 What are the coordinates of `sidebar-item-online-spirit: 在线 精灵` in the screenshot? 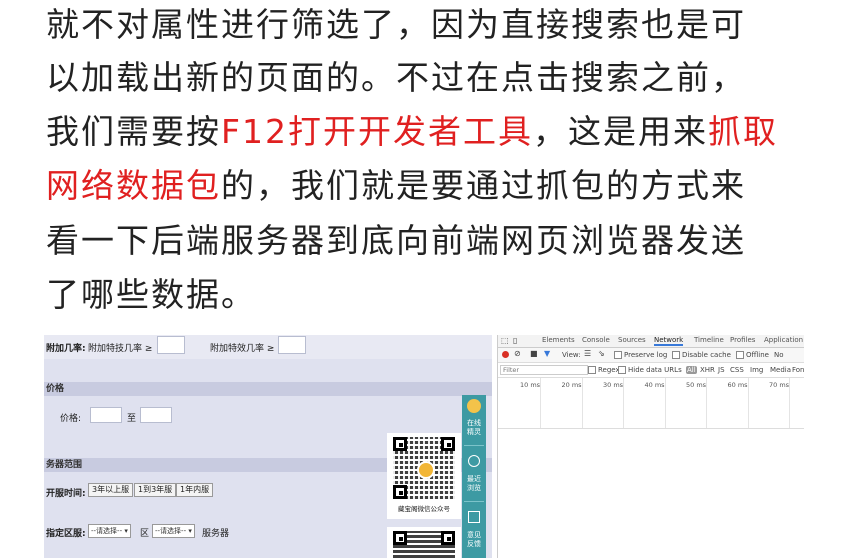 It's located at (474, 428).